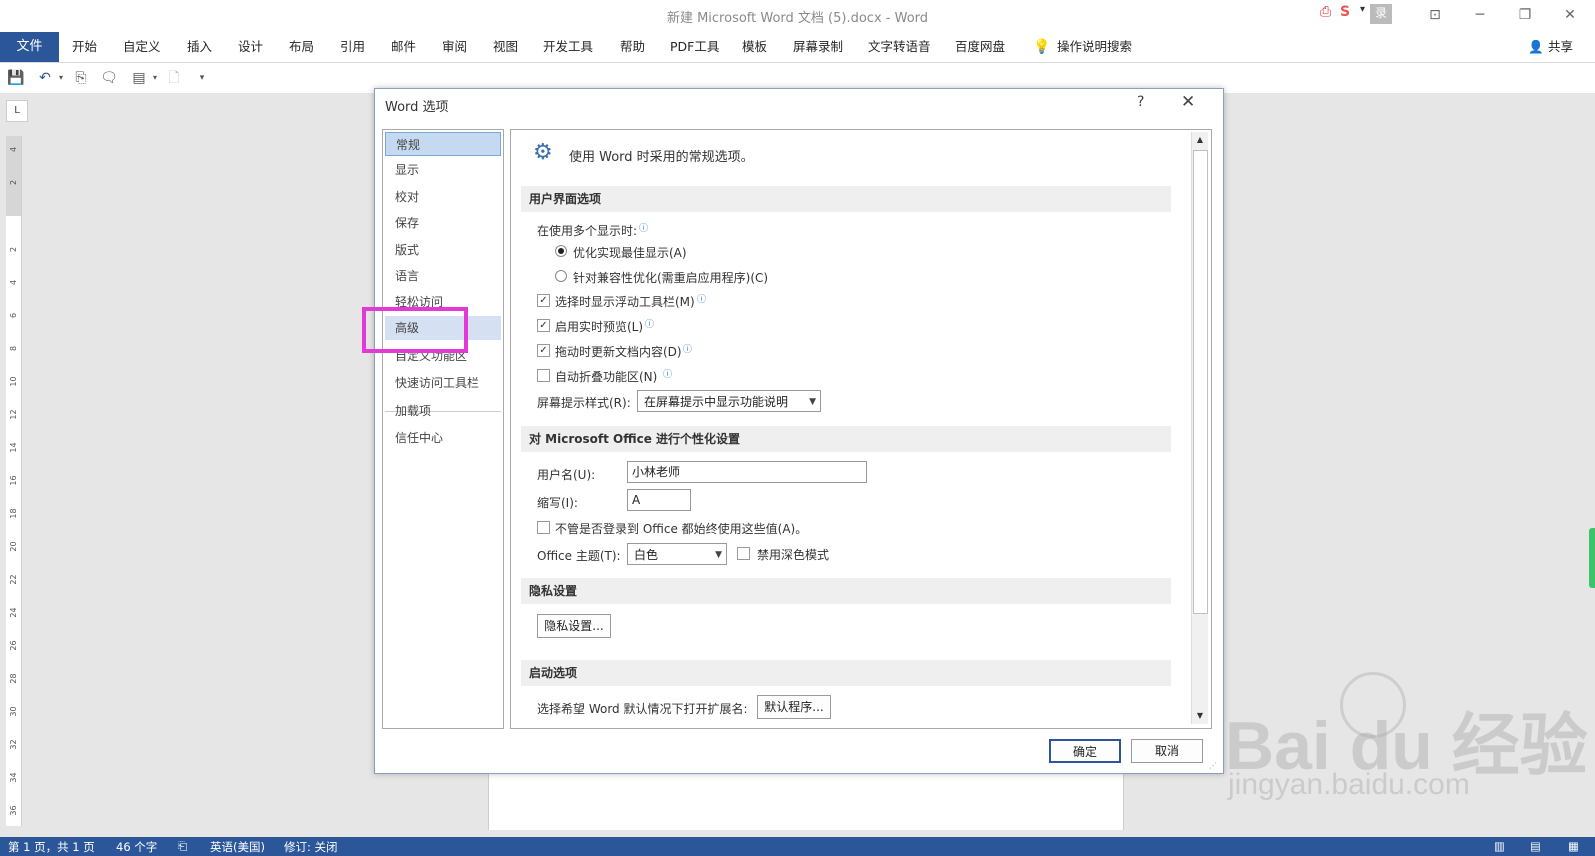 Image resolution: width=1595 pixels, height=856 pixels. What do you see at coordinates (606, 376) in the screenshot?
I see `collapse-ribbon-label: 自动折叠功能区(N)` at bounding box center [606, 376].